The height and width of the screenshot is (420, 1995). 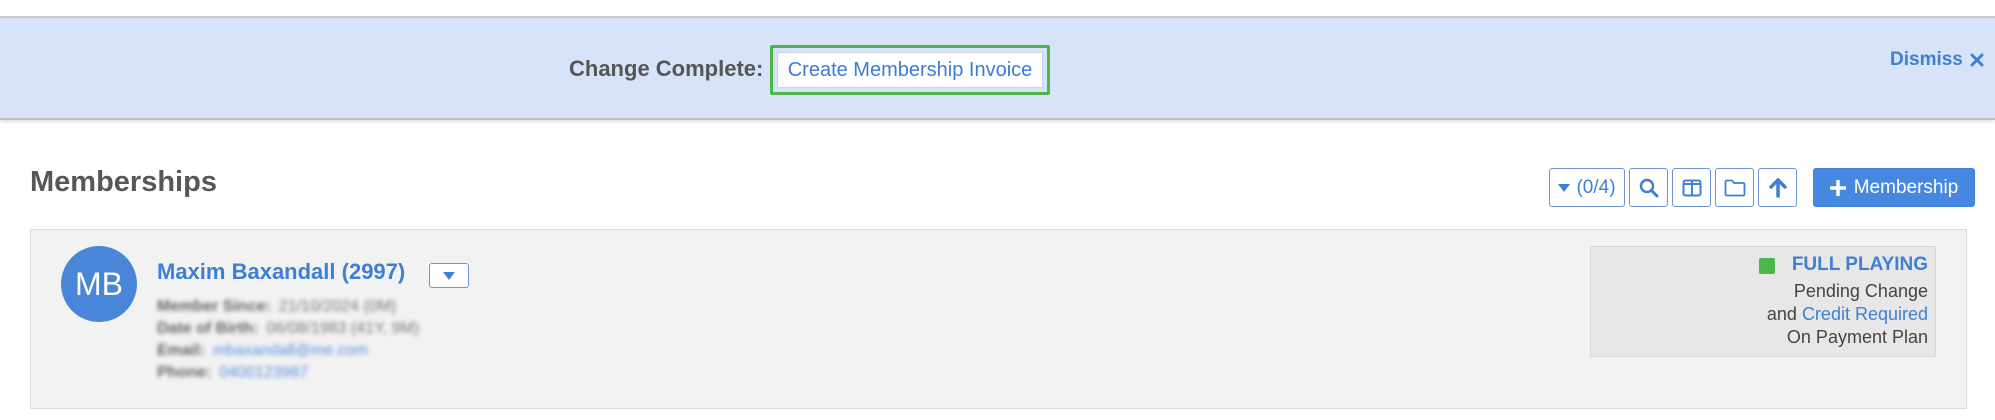 What do you see at coordinates (281, 272) in the screenshot?
I see `member-name-link: Maxim Baxandall (2997)` at bounding box center [281, 272].